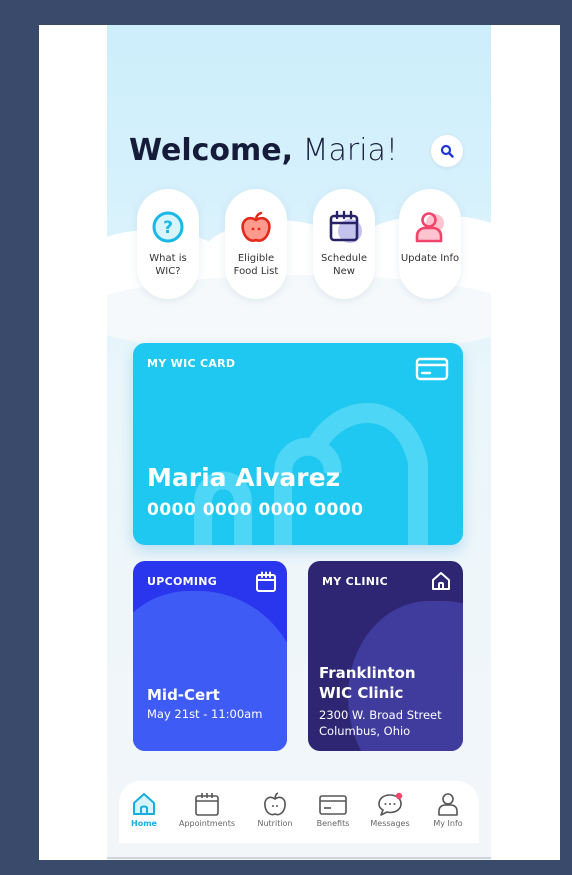 This screenshot has height=875, width=572. What do you see at coordinates (244, 477) in the screenshot?
I see `card-holder-name: Maria Alvarez` at bounding box center [244, 477].